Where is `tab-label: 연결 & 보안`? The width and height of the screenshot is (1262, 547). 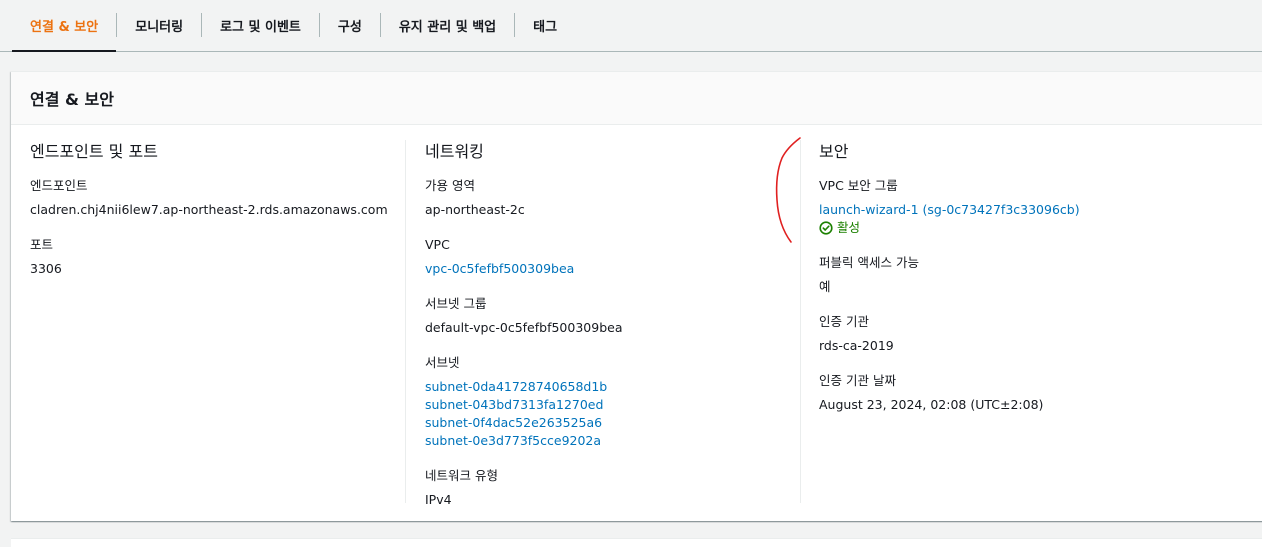
tab-label: 연결 & 보안 is located at coordinates (64, 27).